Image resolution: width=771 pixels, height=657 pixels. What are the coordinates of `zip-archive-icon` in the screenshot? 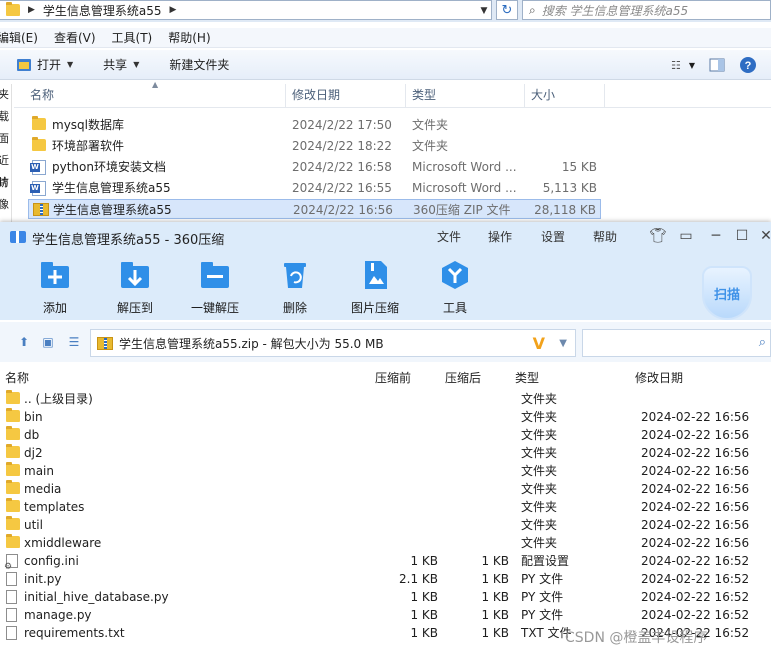 It's located at (105, 343).